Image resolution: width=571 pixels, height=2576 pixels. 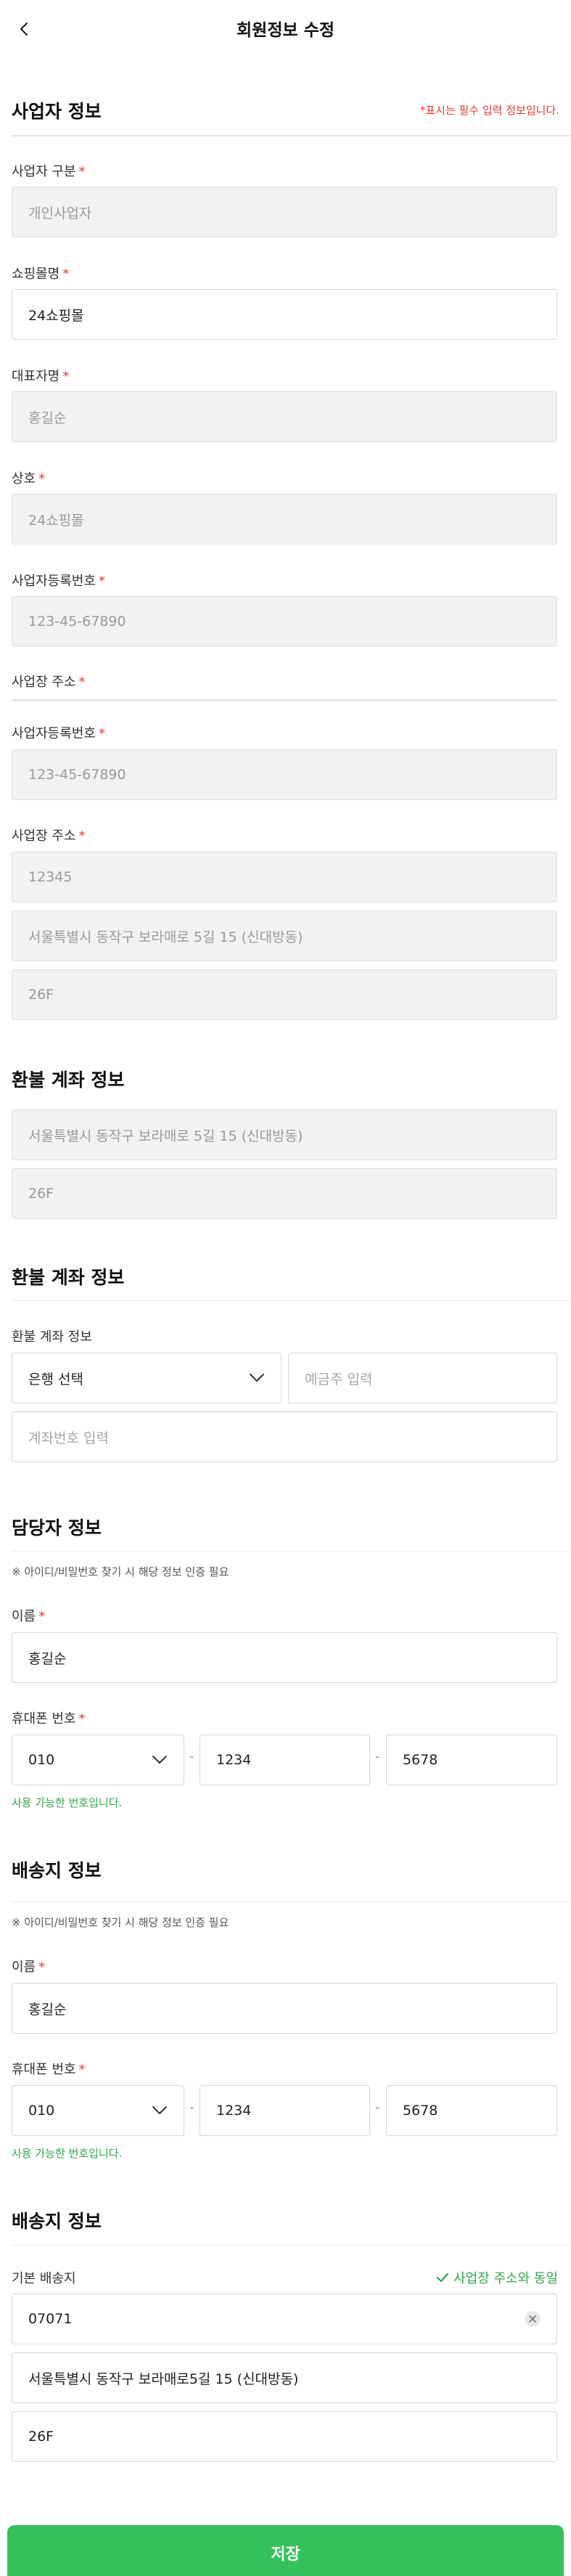 I want to click on registration-number-field-2: 123-45-67890, so click(x=284, y=775).